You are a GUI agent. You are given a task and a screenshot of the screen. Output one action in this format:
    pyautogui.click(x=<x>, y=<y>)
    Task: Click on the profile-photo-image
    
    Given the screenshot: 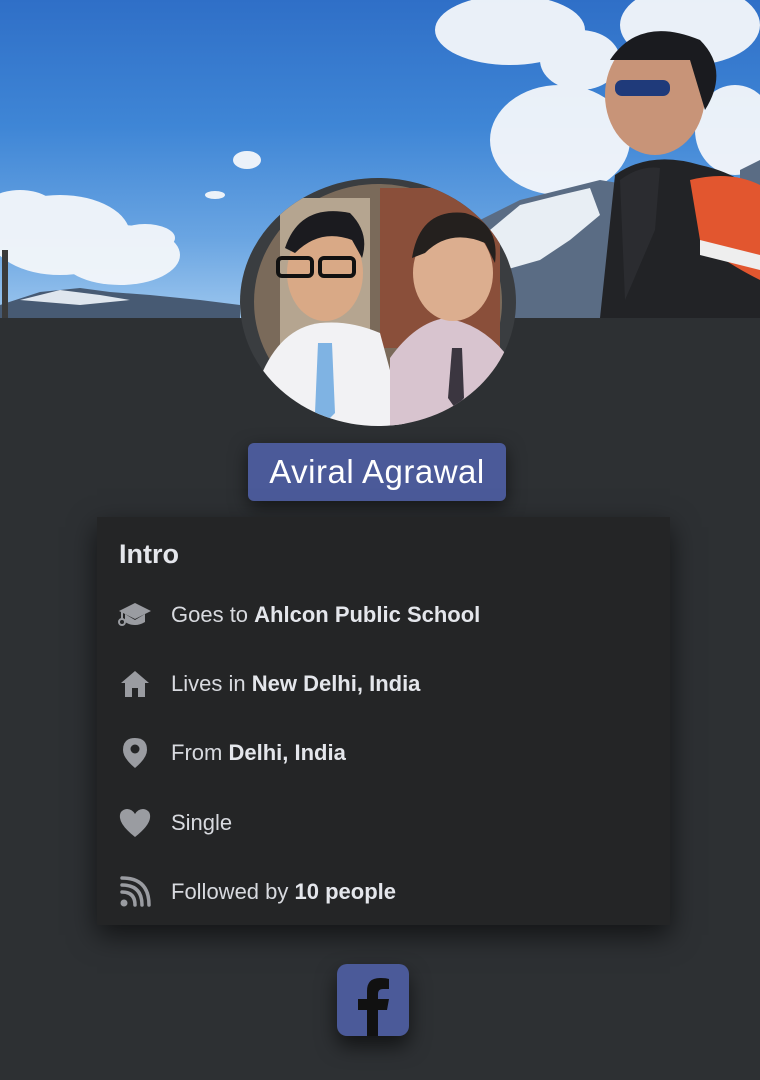 What is the action you would take?
    pyautogui.click(x=382, y=305)
    